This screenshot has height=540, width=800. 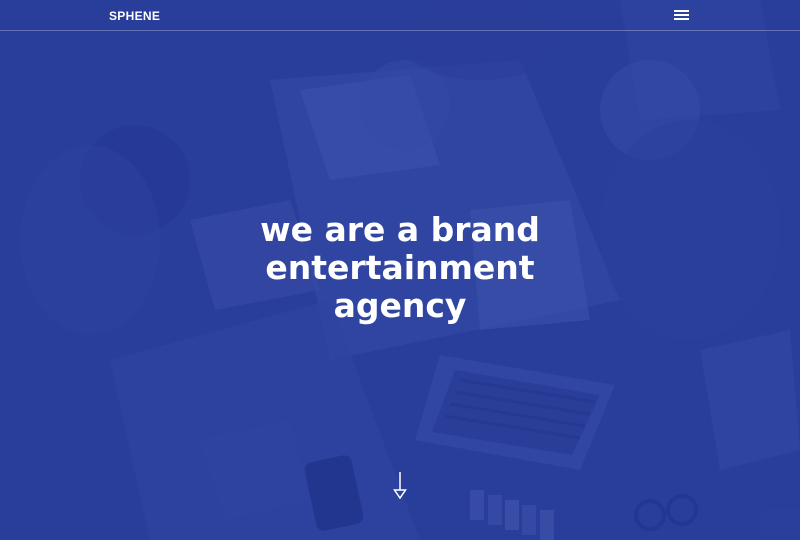 I want to click on hero-headline: we are a brand entertainment agency, so click(x=400, y=267).